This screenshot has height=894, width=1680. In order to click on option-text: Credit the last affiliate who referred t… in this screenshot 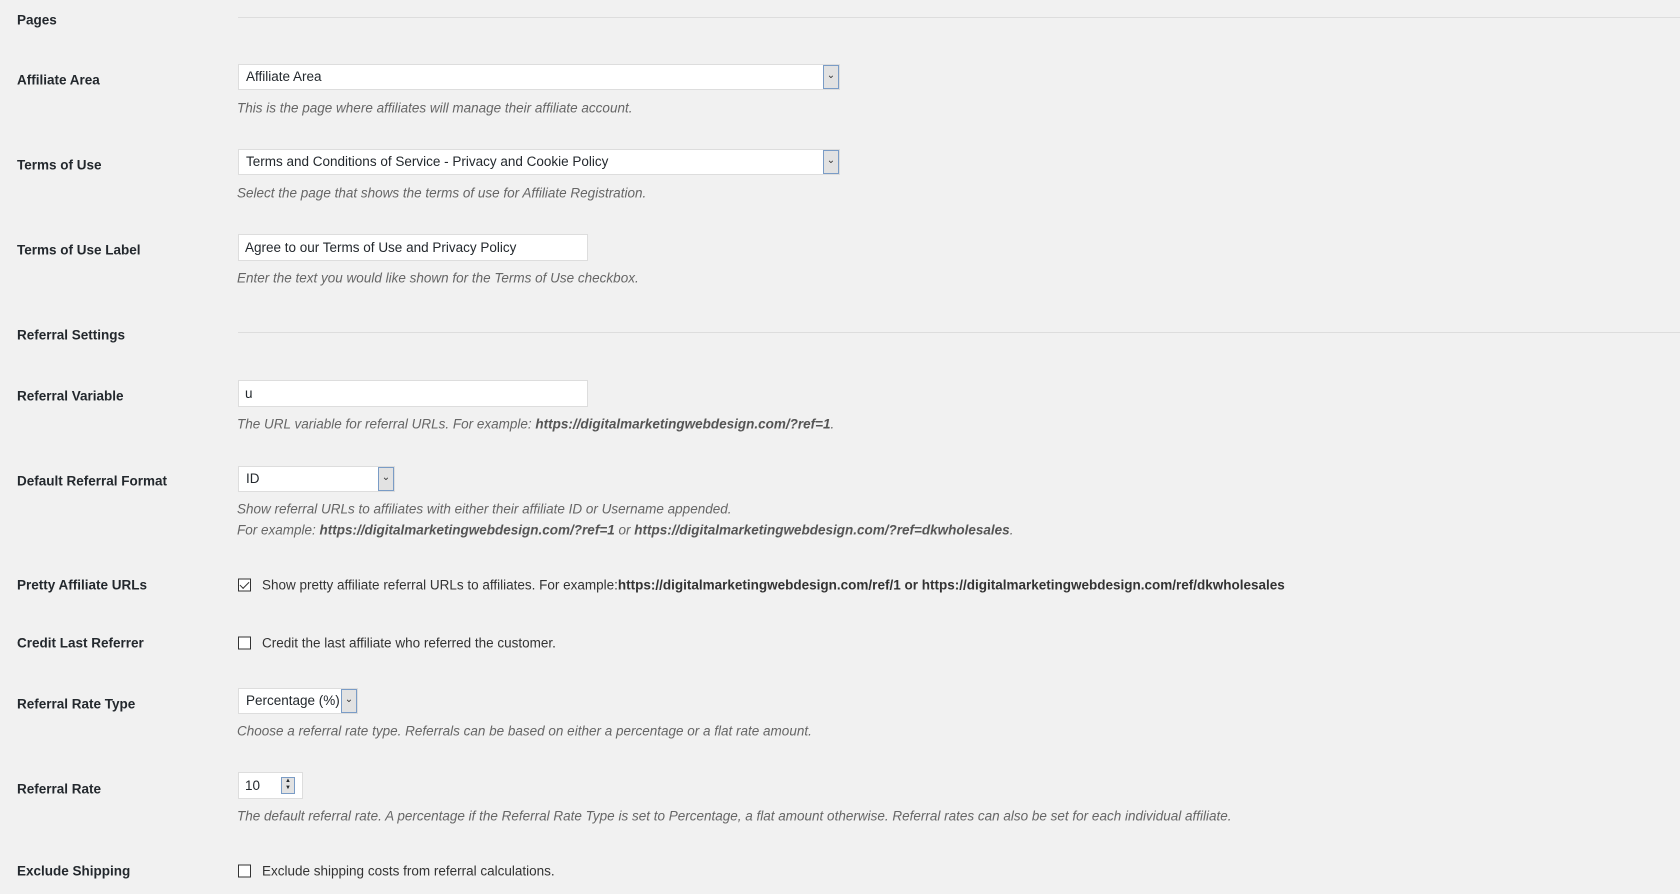, I will do `click(409, 643)`.